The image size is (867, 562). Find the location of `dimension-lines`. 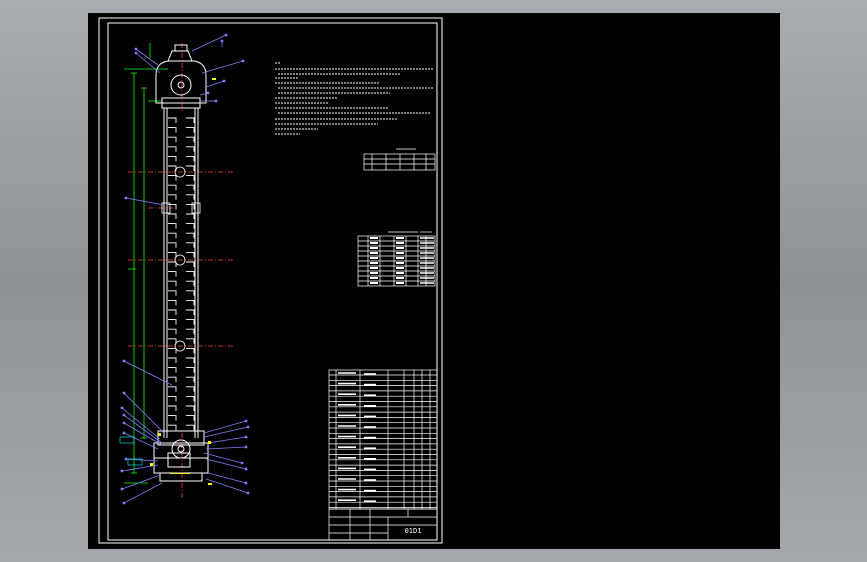

dimension-lines is located at coordinates (146, 263).